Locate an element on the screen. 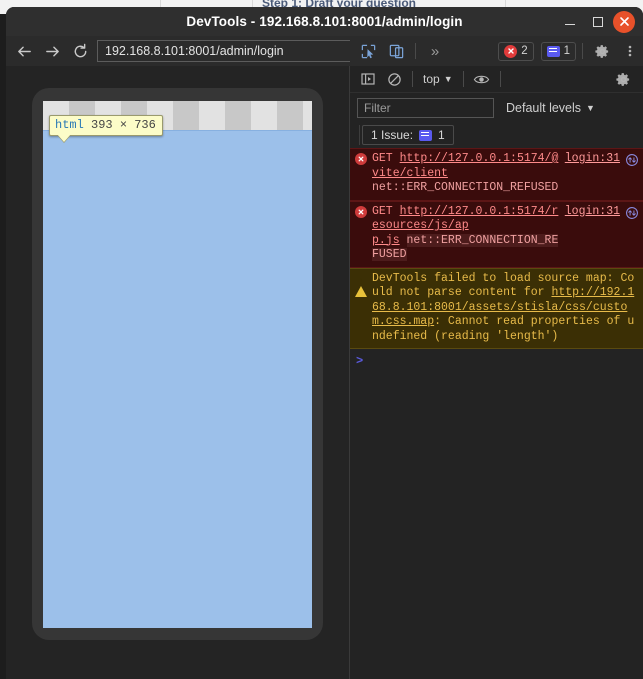 The image size is (643, 679). inspect-cursor-icon is located at coordinates (368, 51).